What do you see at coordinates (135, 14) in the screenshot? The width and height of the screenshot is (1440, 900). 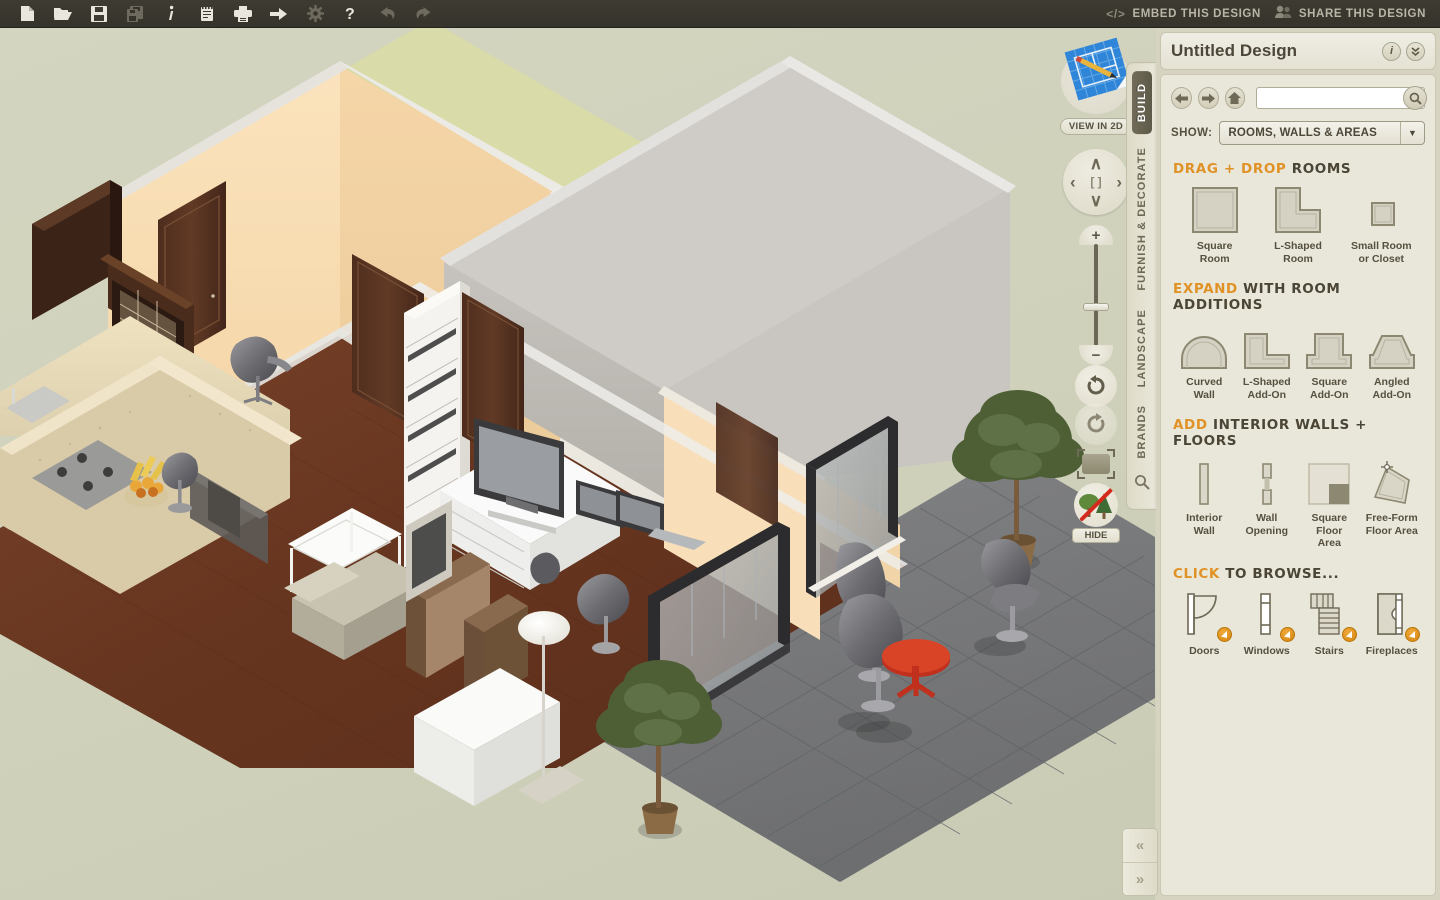 I see `save-as-icon` at bounding box center [135, 14].